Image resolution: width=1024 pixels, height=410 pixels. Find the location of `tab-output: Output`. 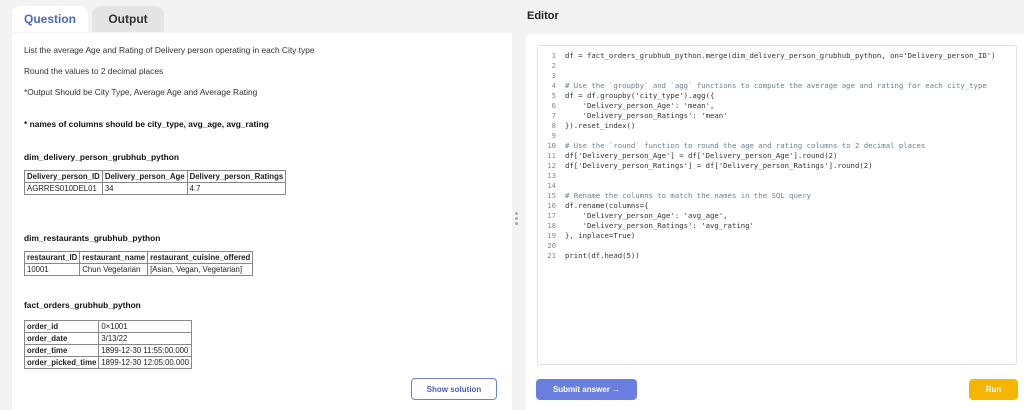

tab-output: Output is located at coordinates (128, 19).